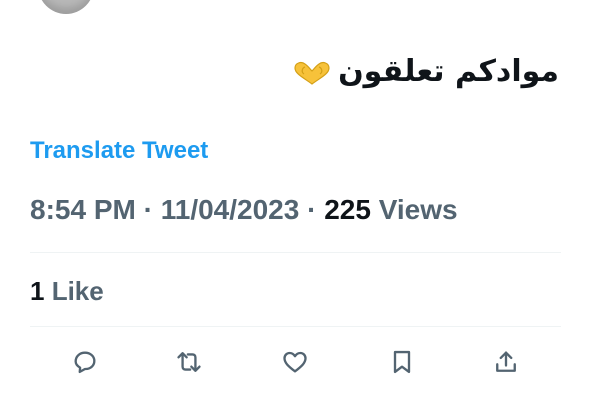  I want to click on like-button, so click(295, 364).